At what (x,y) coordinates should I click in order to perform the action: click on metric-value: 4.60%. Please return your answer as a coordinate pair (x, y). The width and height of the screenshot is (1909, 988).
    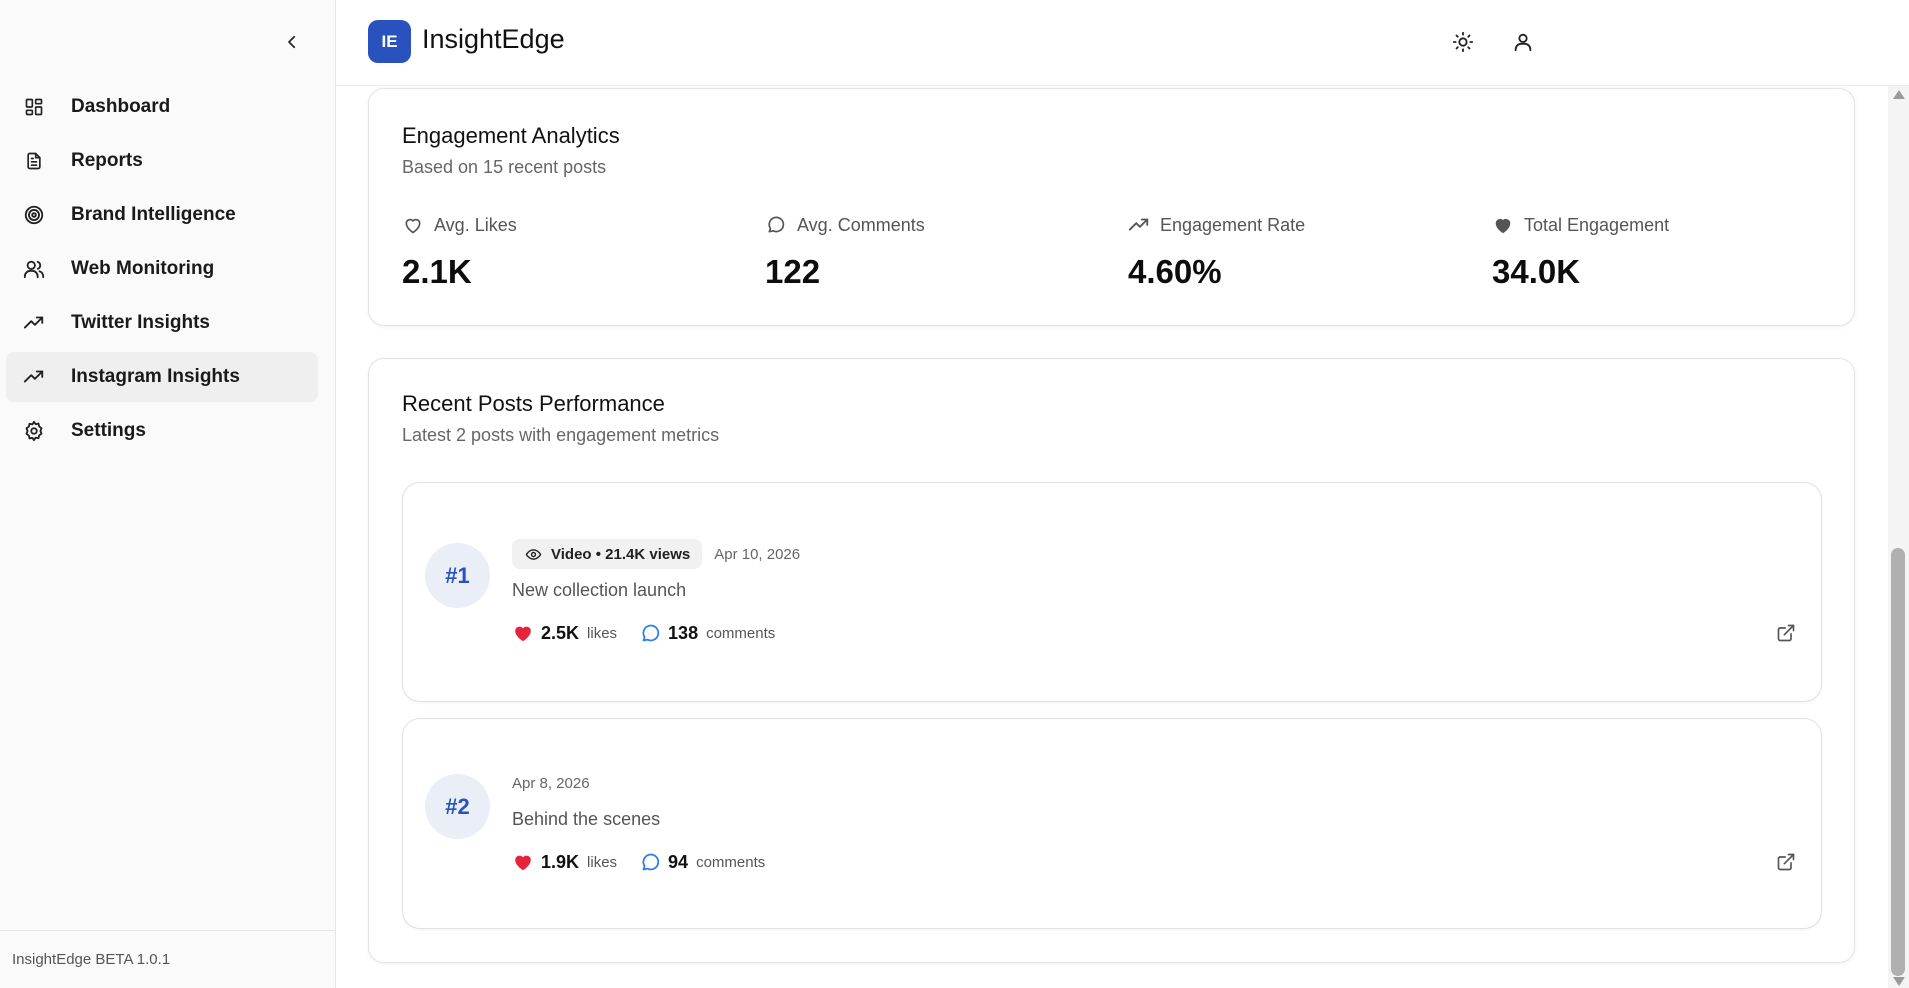
    Looking at the image, I should click on (1175, 271).